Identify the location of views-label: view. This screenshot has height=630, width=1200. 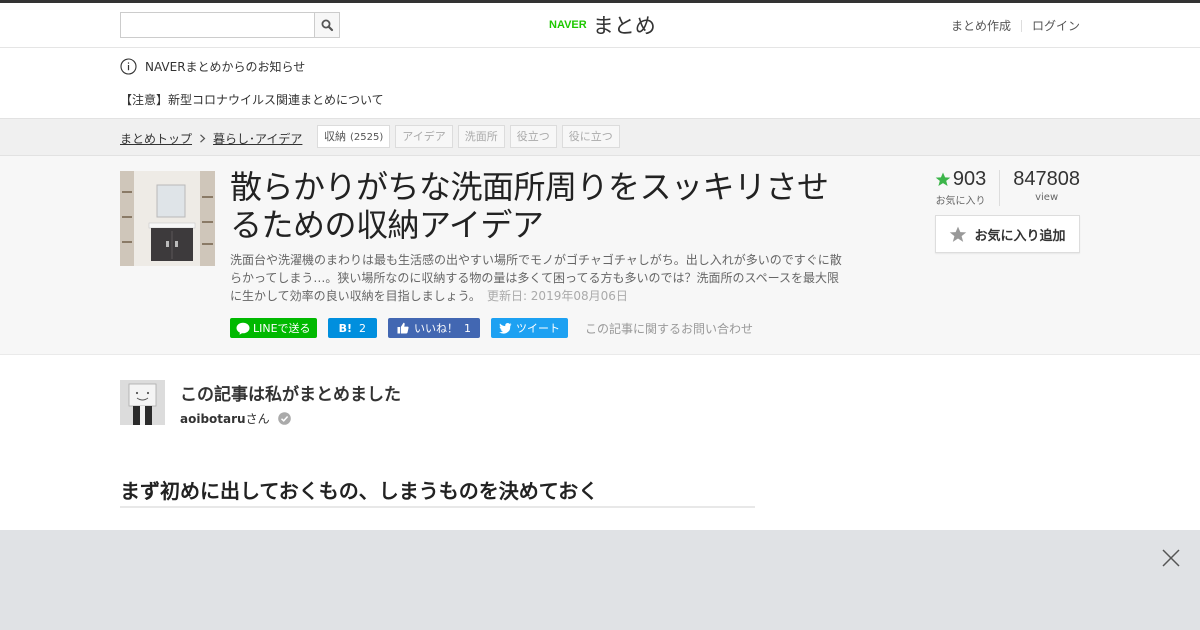
(1047, 197).